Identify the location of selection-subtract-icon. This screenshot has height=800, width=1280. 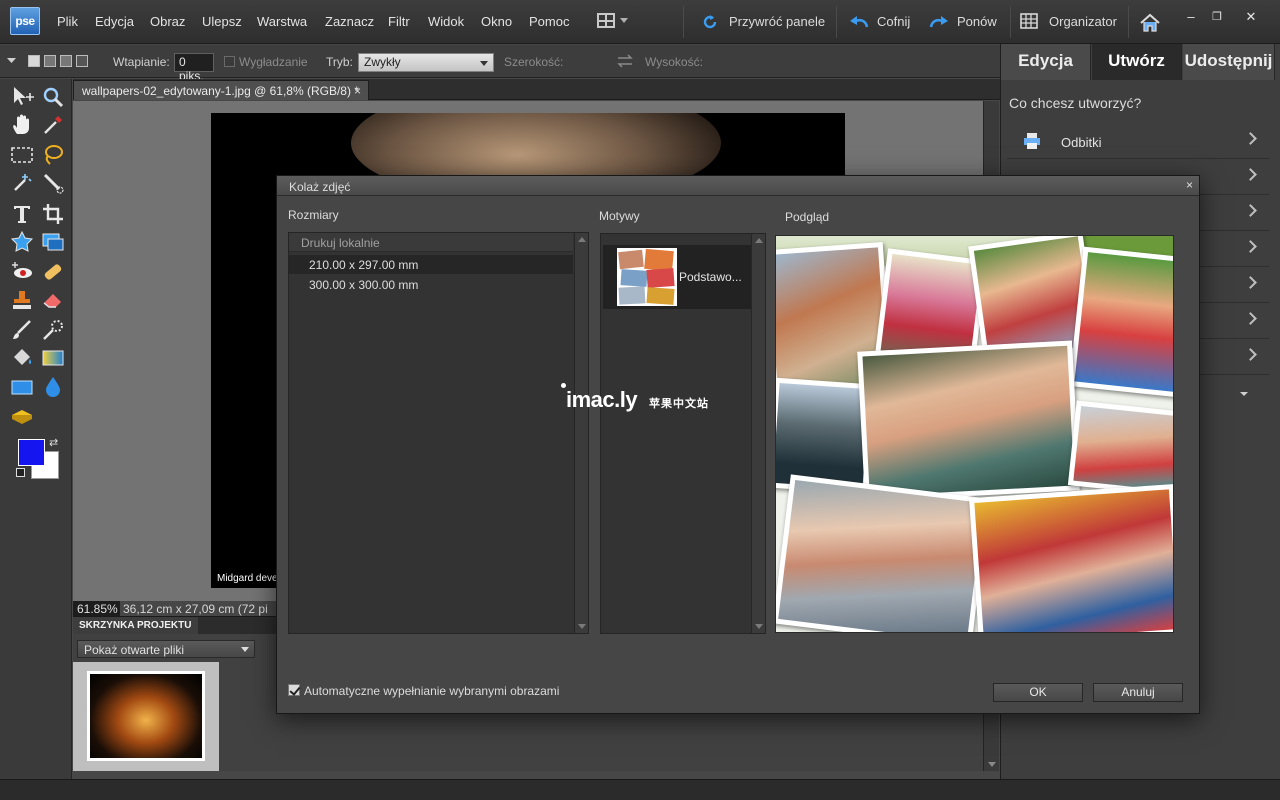
(66, 61).